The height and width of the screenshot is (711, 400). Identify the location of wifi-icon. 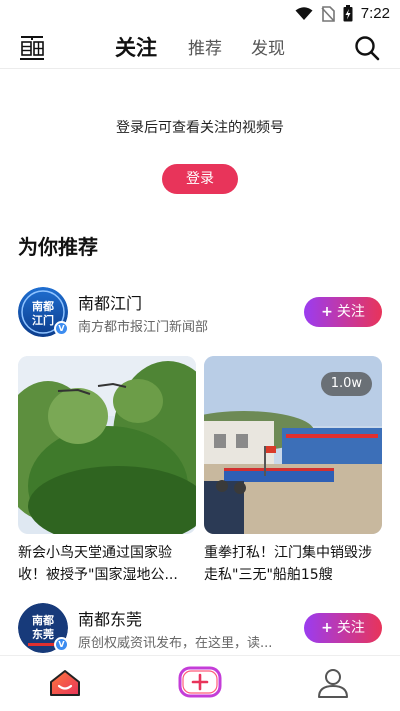
(304, 13).